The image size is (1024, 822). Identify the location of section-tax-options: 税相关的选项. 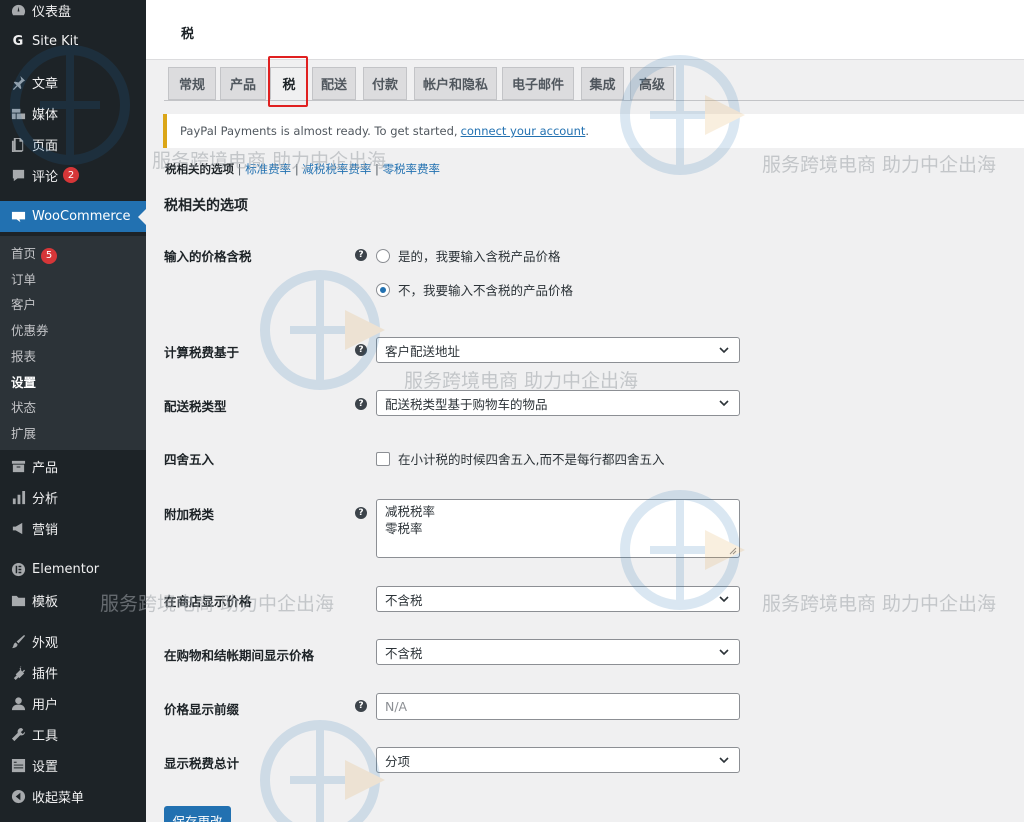
(199, 169).